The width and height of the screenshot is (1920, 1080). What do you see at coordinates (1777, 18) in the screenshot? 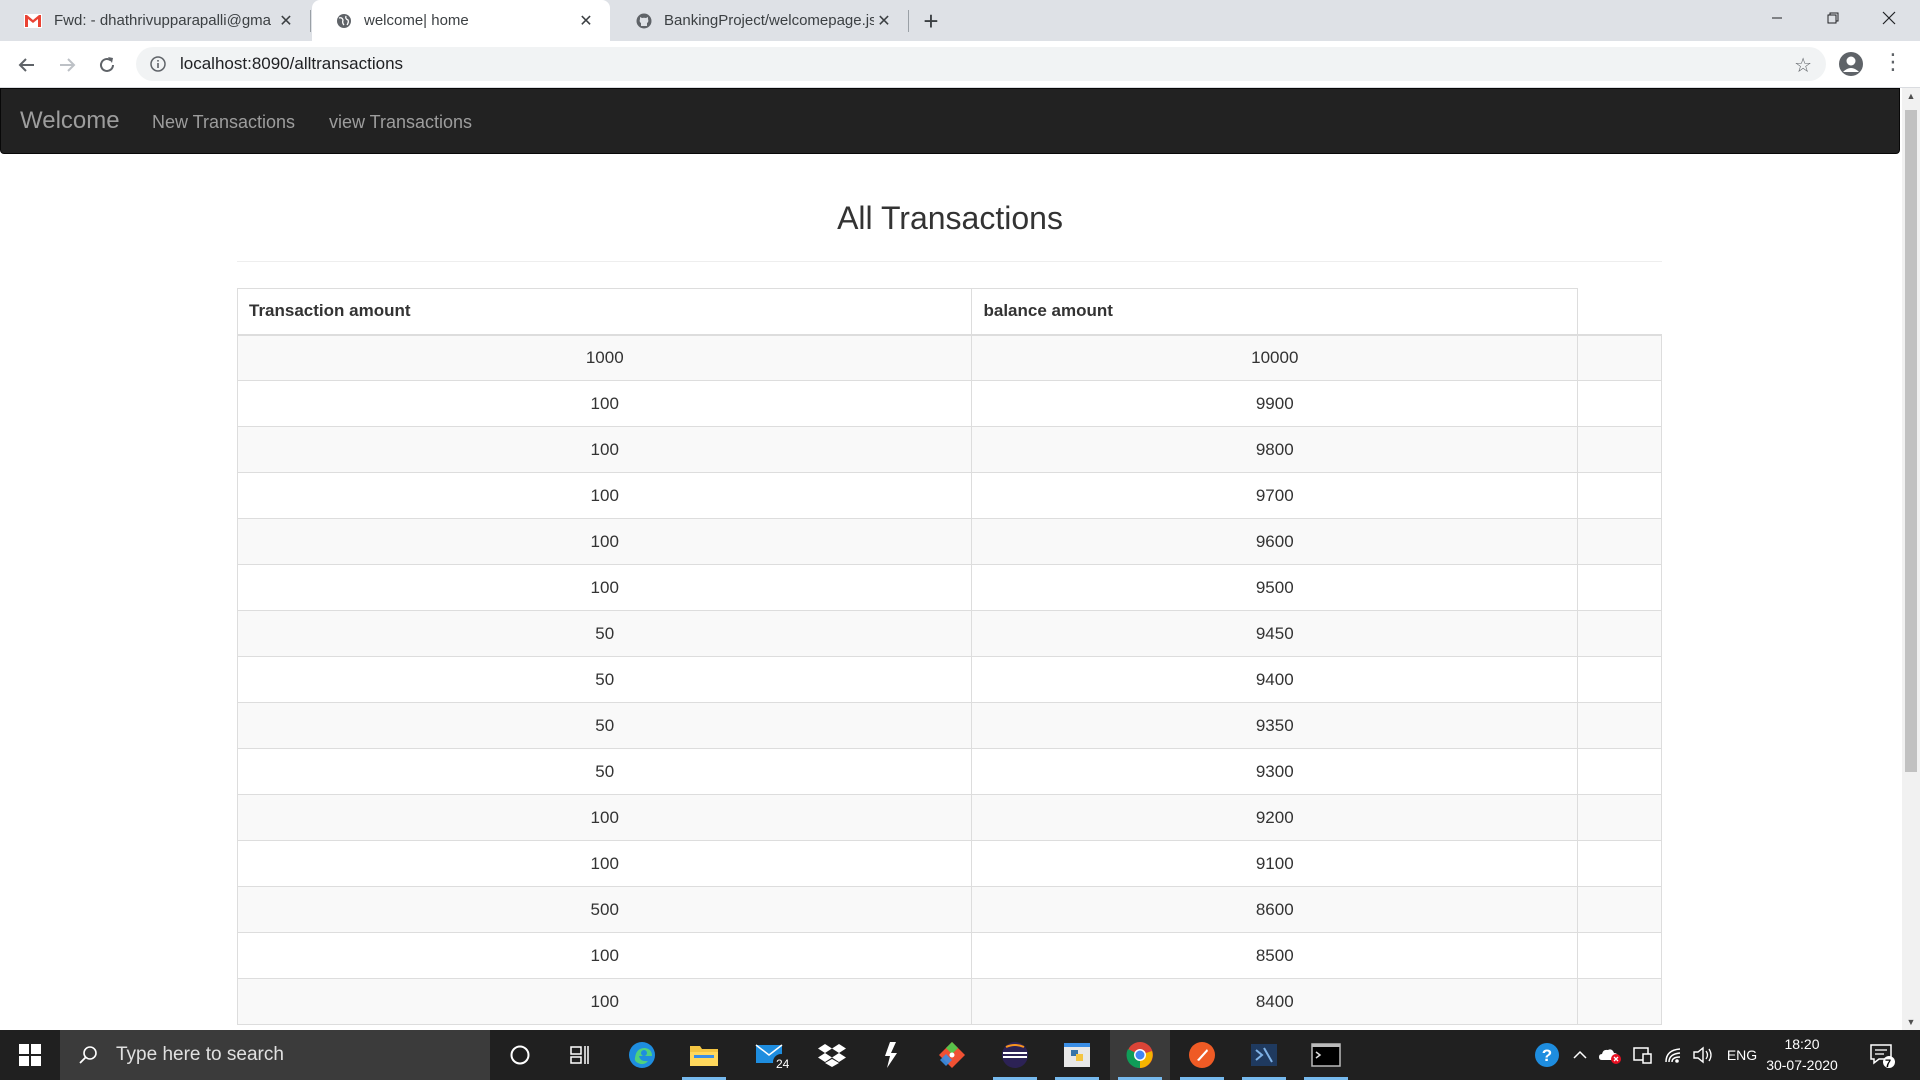
I see `minimize-button` at bounding box center [1777, 18].